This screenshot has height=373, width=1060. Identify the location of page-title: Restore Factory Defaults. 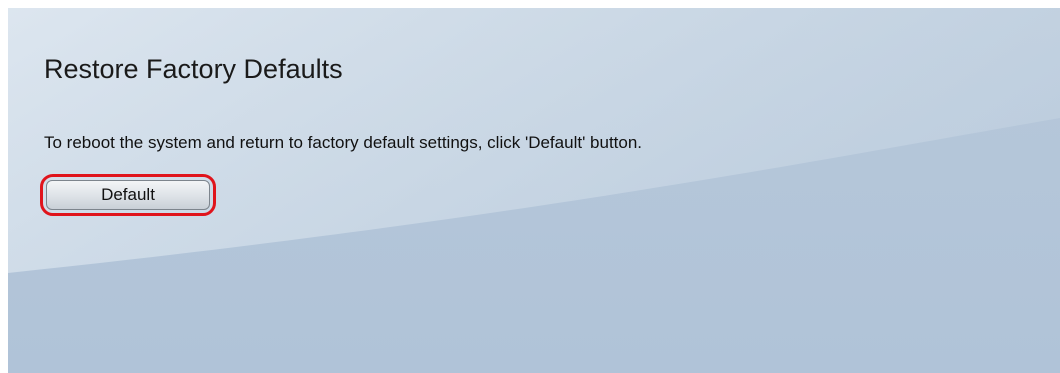
(193, 69).